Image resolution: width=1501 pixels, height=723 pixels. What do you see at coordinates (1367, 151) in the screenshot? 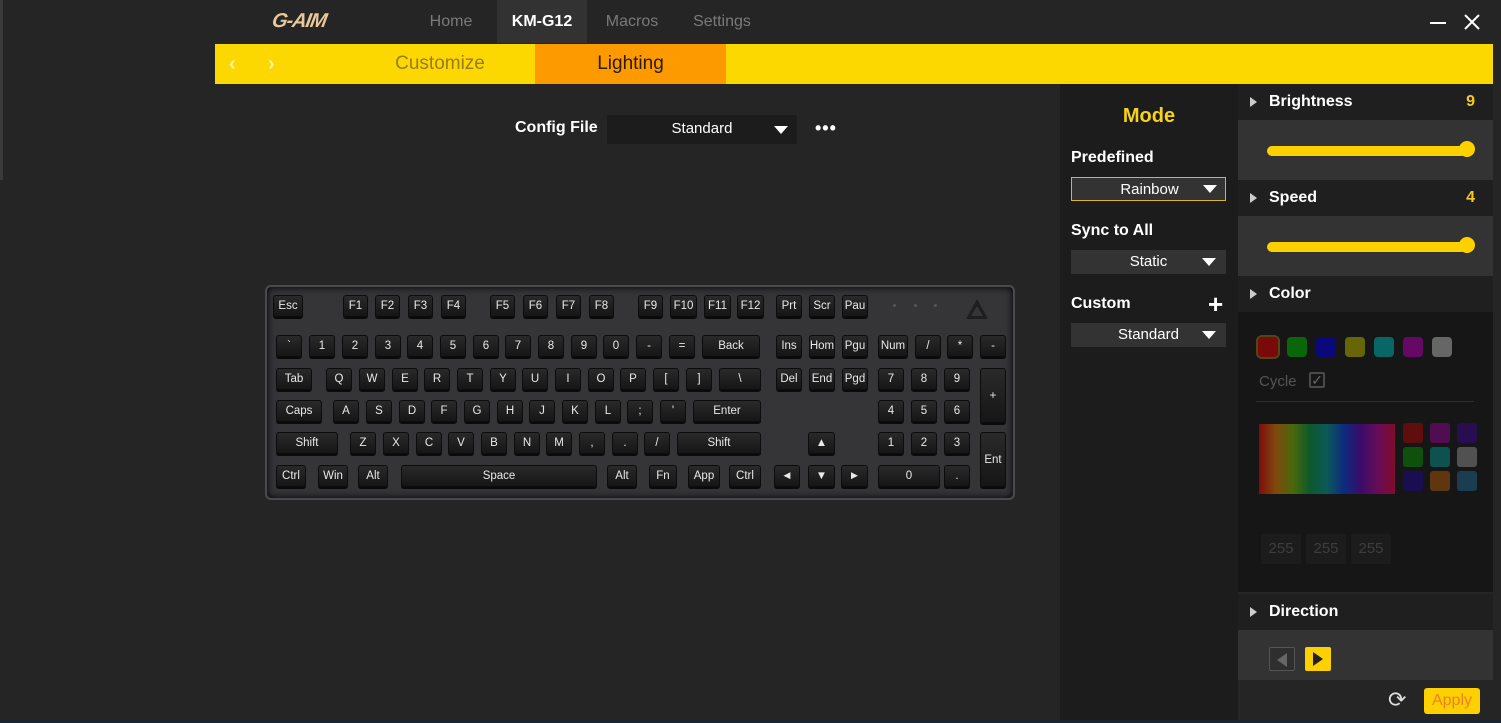
I see `brightness-slider-track` at bounding box center [1367, 151].